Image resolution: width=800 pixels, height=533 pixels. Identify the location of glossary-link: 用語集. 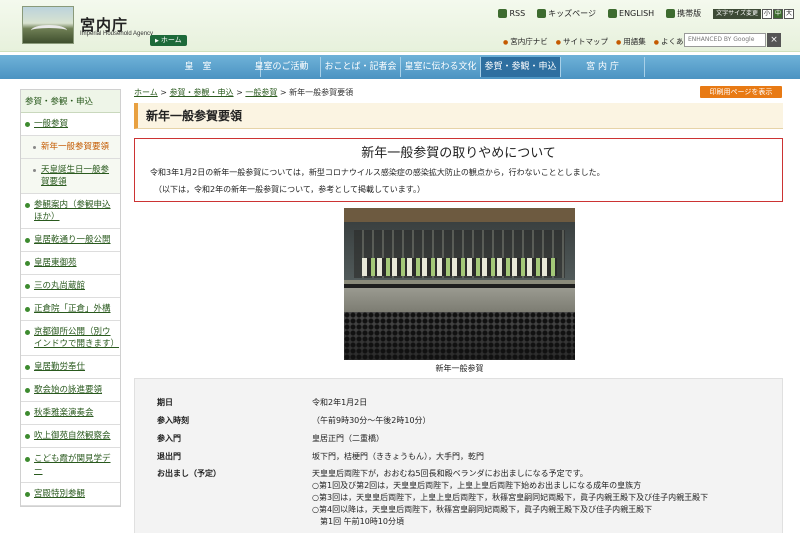
(631, 41).